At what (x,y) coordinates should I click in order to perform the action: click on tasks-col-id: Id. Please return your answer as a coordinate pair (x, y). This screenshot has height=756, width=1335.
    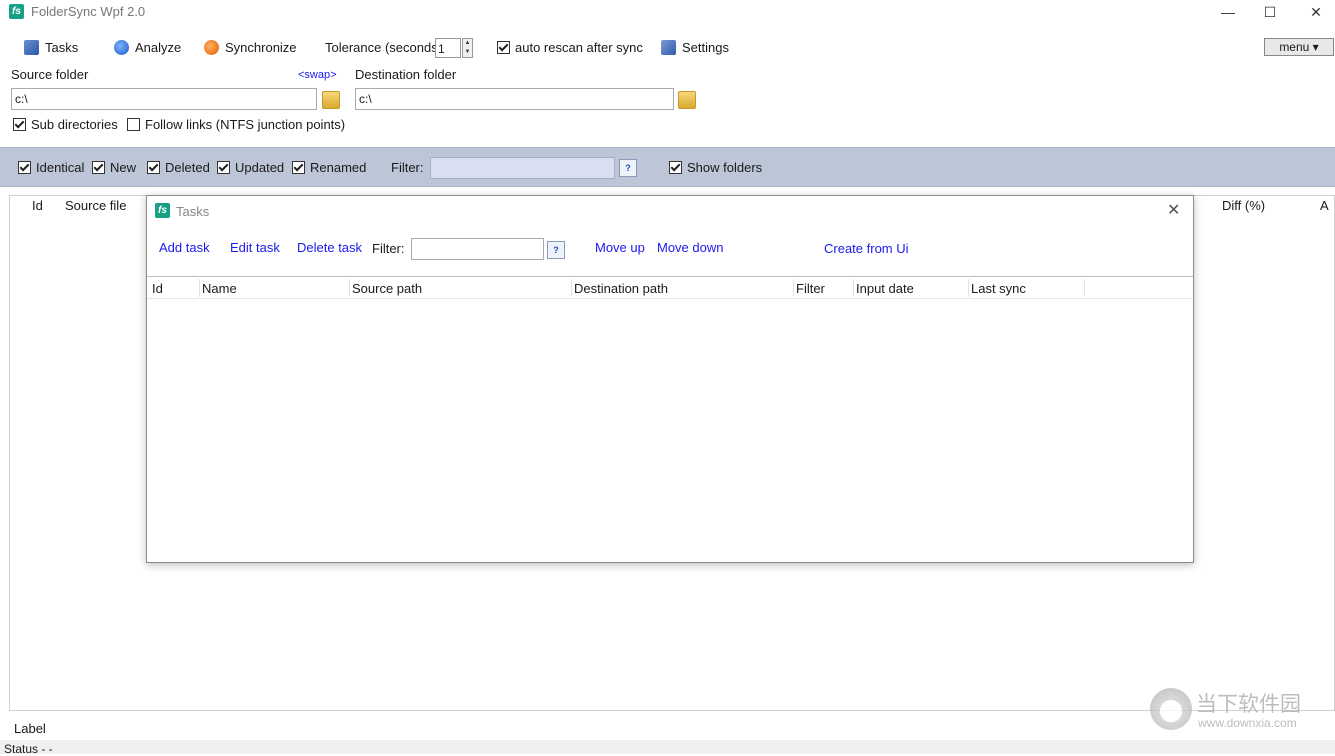
    Looking at the image, I should click on (157, 288).